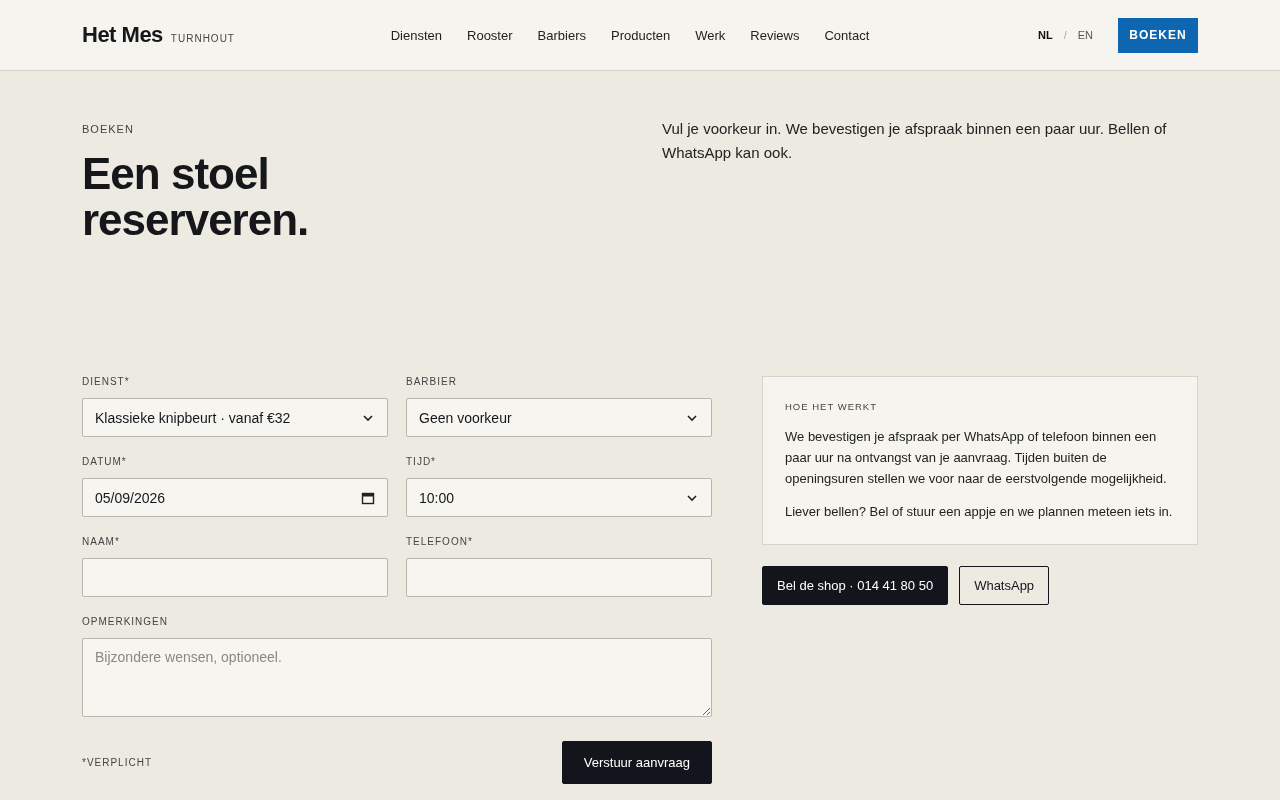 This screenshot has width=1280, height=800. I want to click on submit-button: Verstuur aanvraag, so click(636, 762).